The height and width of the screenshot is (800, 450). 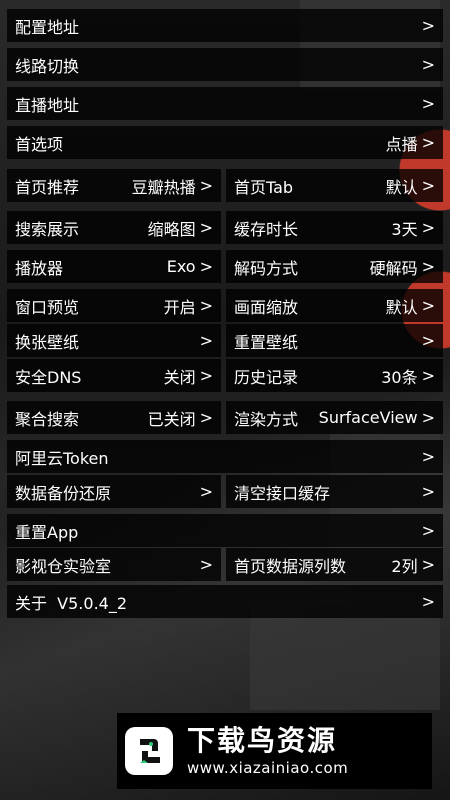 I want to click on history-value: 30条, so click(x=399, y=377).